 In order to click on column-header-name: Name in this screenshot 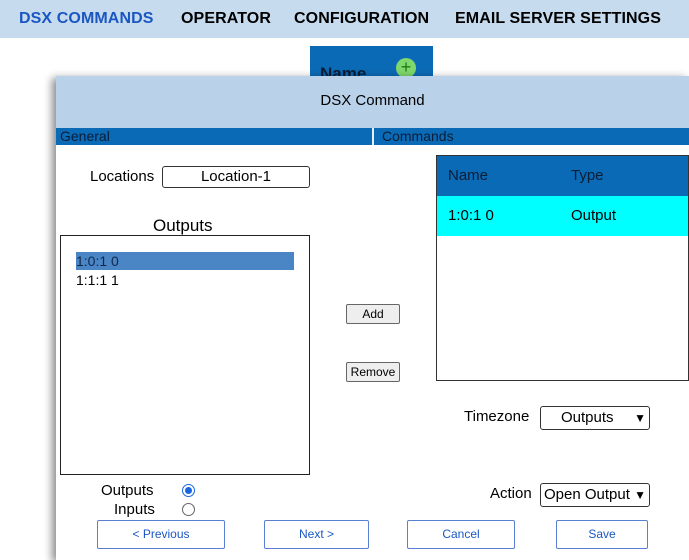, I will do `click(468, 175)`.